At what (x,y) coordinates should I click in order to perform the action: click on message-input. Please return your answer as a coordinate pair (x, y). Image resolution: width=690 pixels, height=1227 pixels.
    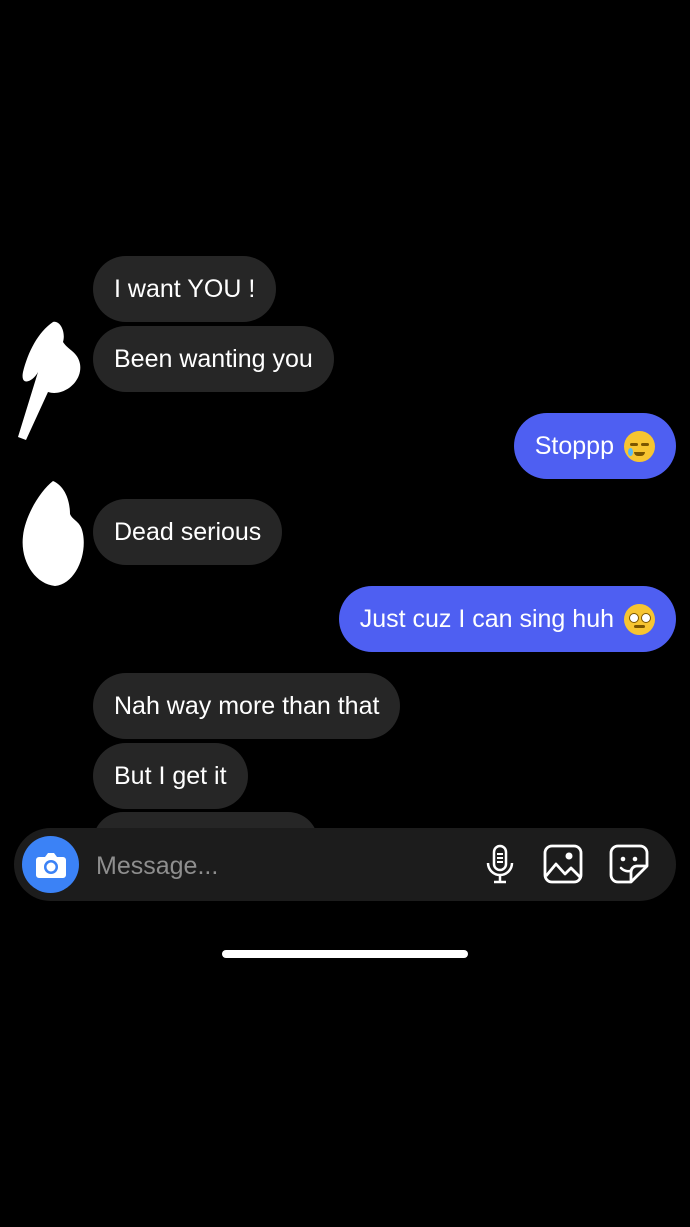
    Looking at the image, I should click on (276, 866).